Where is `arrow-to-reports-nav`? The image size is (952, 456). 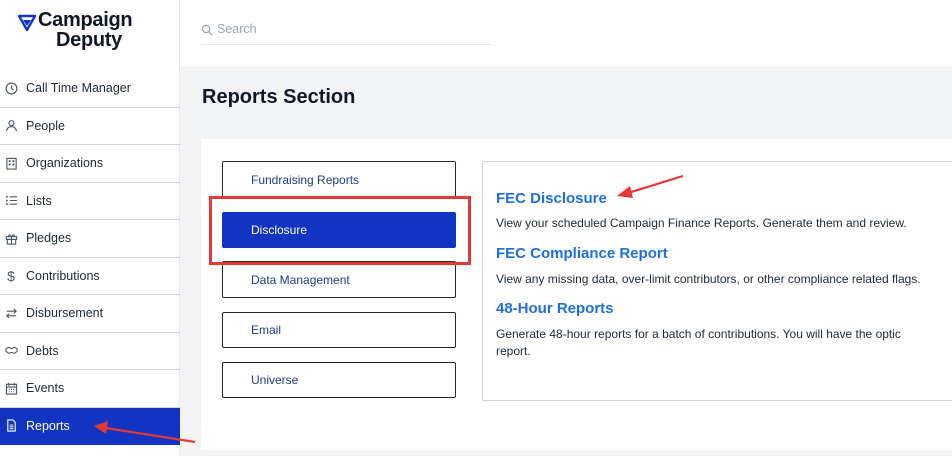 arrow-to-reports-nav is located at coordinates (145, 432).